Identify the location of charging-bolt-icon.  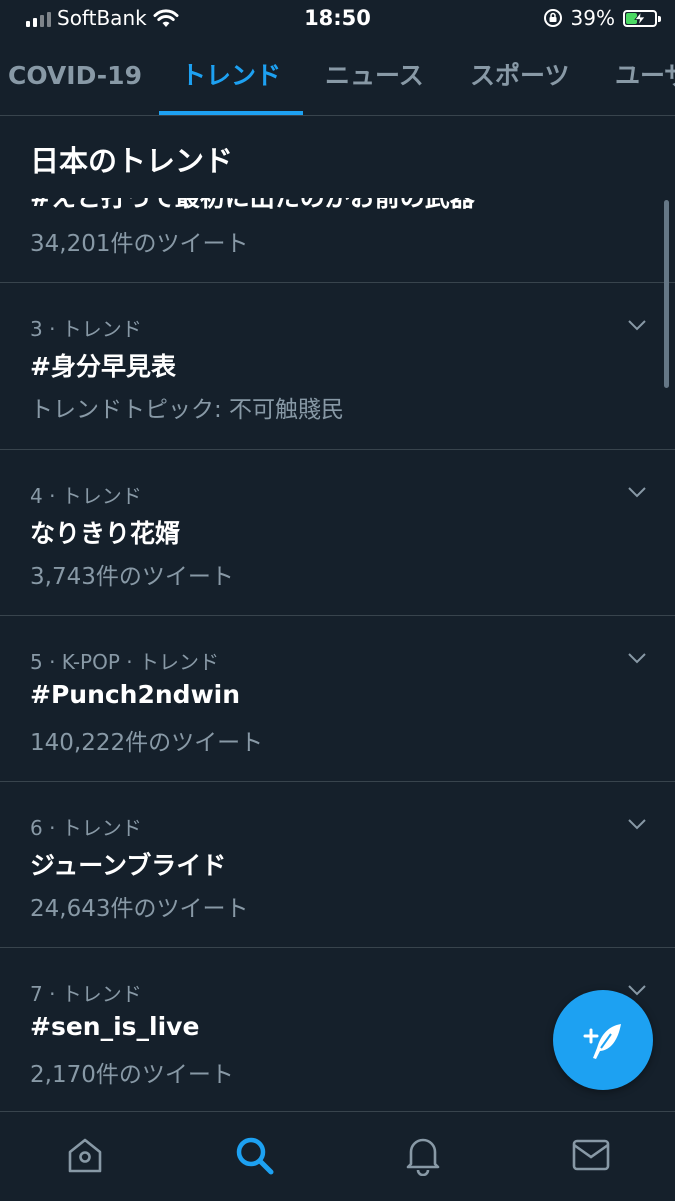
(640, 18).